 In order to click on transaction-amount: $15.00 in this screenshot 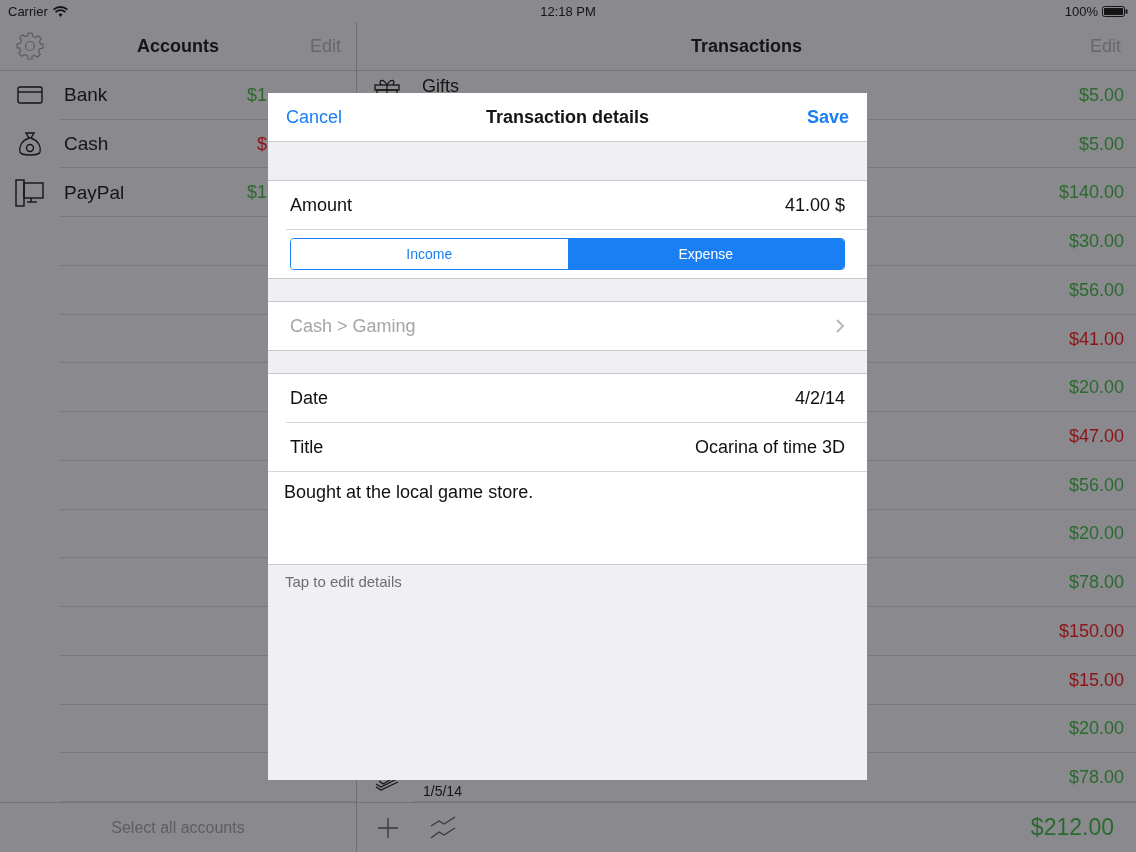, I will do `click(1096, 680)`.